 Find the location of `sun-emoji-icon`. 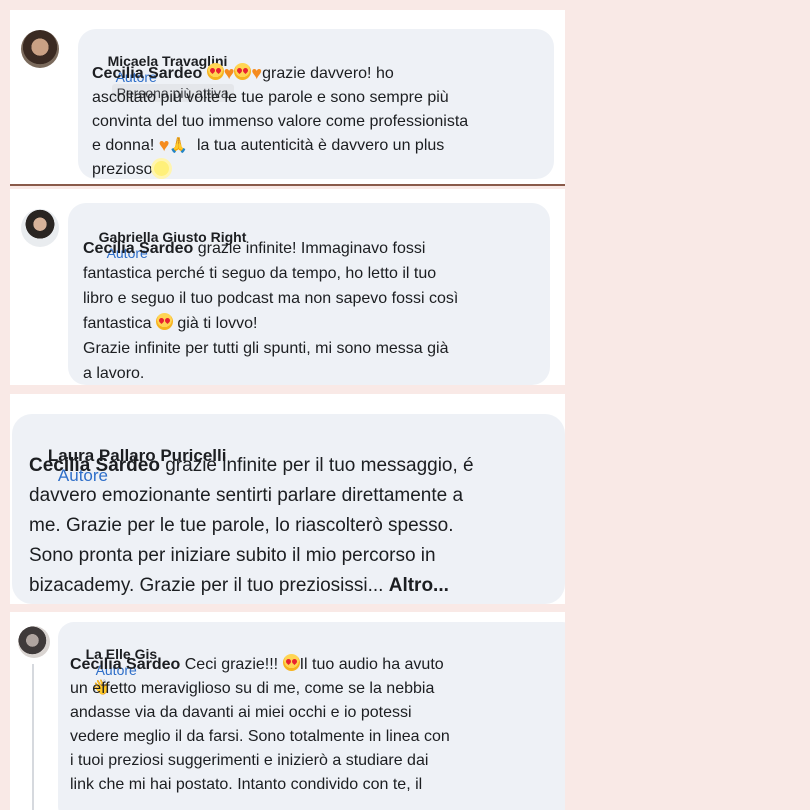

sun-emoji-icon is located at coordinates (162, 168).